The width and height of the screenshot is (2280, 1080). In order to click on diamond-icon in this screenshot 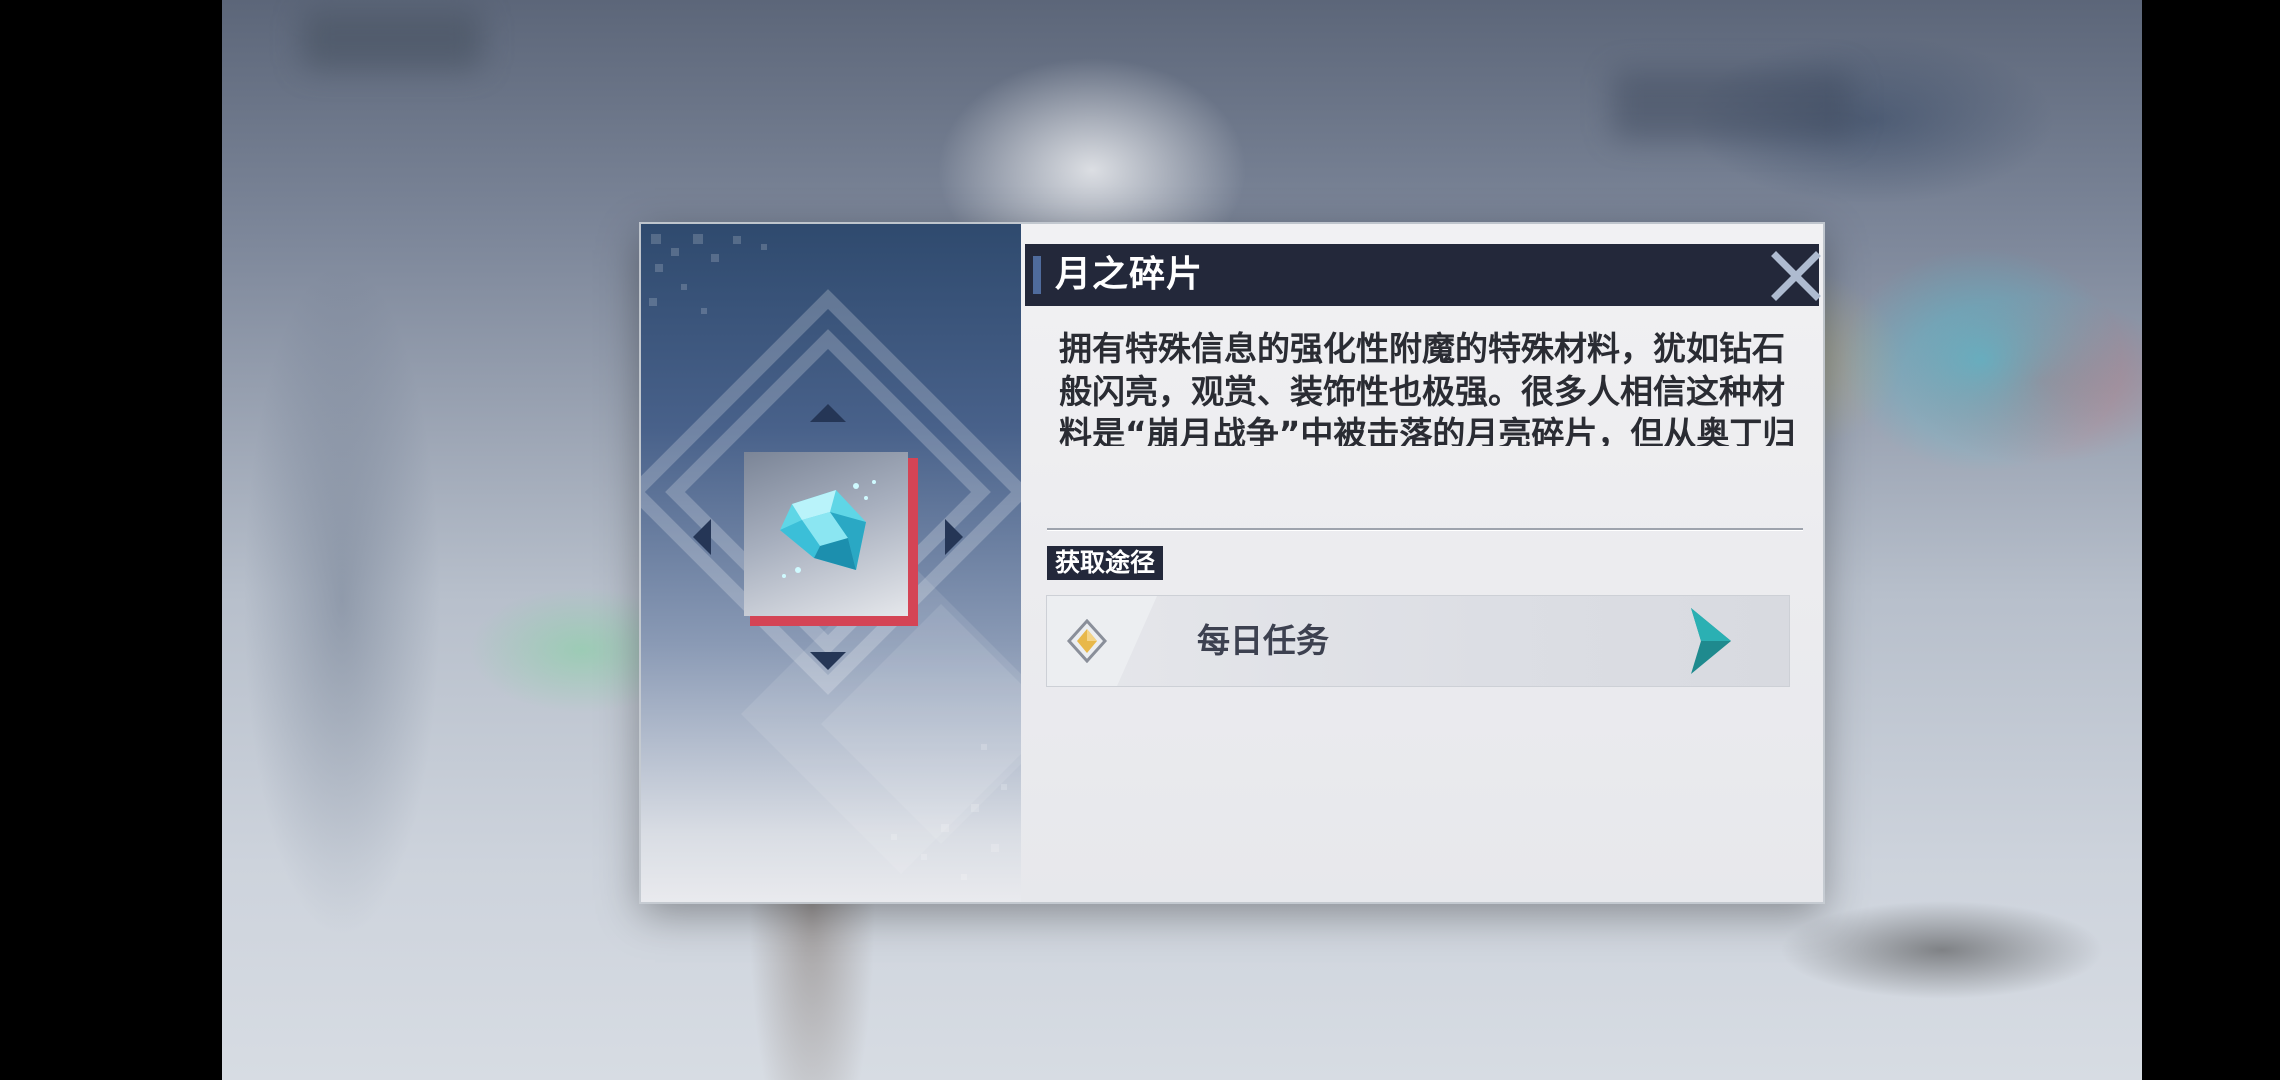, I will do `click(1087, 641)`.